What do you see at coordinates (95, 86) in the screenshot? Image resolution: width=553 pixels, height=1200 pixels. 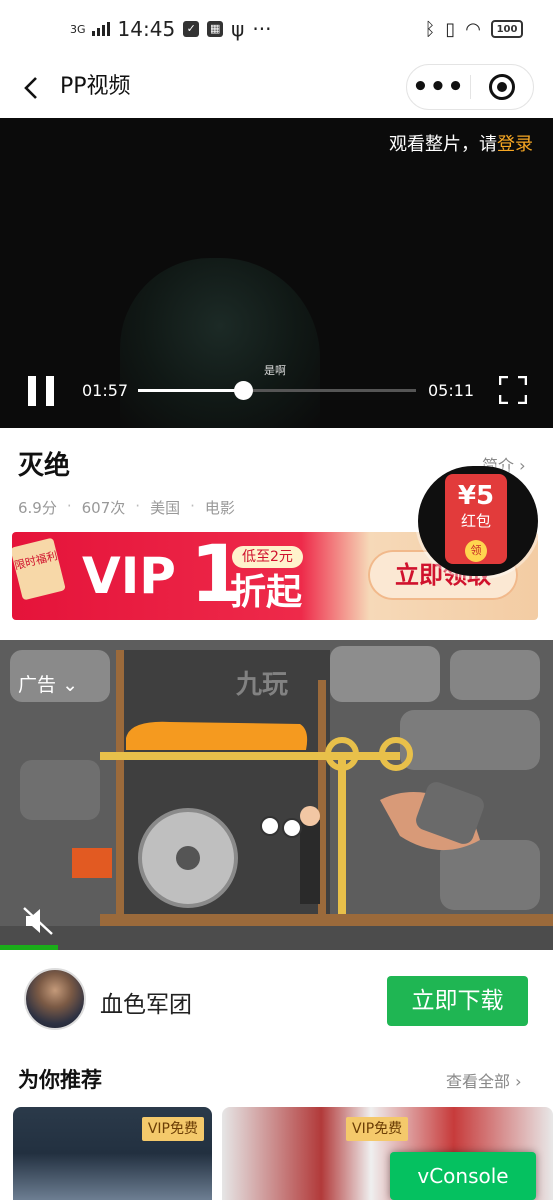 I see `page-title: PP视频` at bounding box center [95, 86].